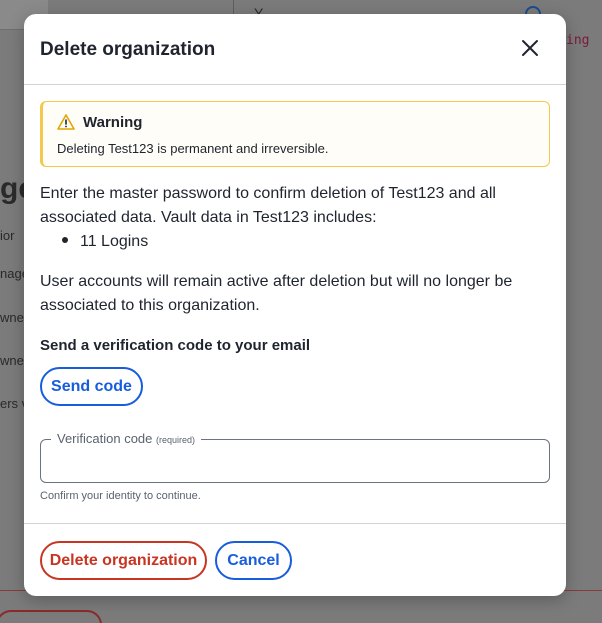 The image size is (602, 623). What do you see at coordinates (65, 239) in the screenshot?
I see `bullet-icon` at bounding box center [65, 239].